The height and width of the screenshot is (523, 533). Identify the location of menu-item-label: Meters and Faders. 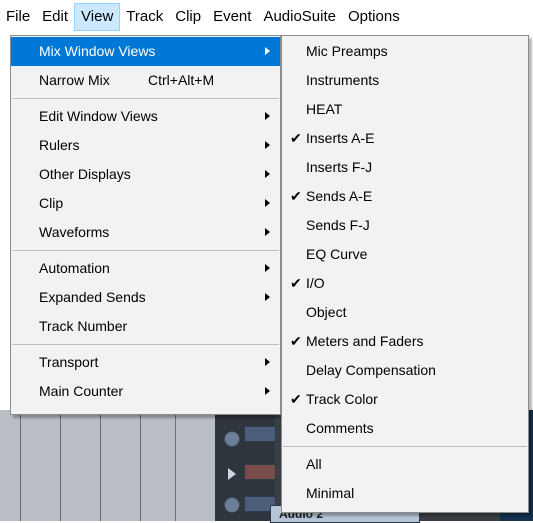
(365, 341).